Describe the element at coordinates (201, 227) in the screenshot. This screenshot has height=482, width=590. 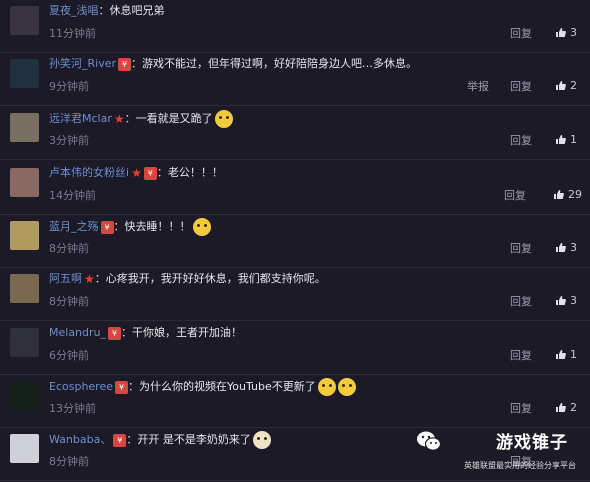
I see `face-emoji-icon` at that location.